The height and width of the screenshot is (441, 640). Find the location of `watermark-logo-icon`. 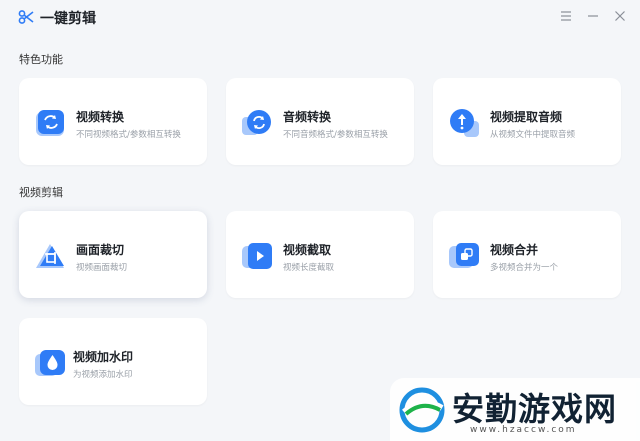

watermark-logo-icon is located at coordinates (422, 410).